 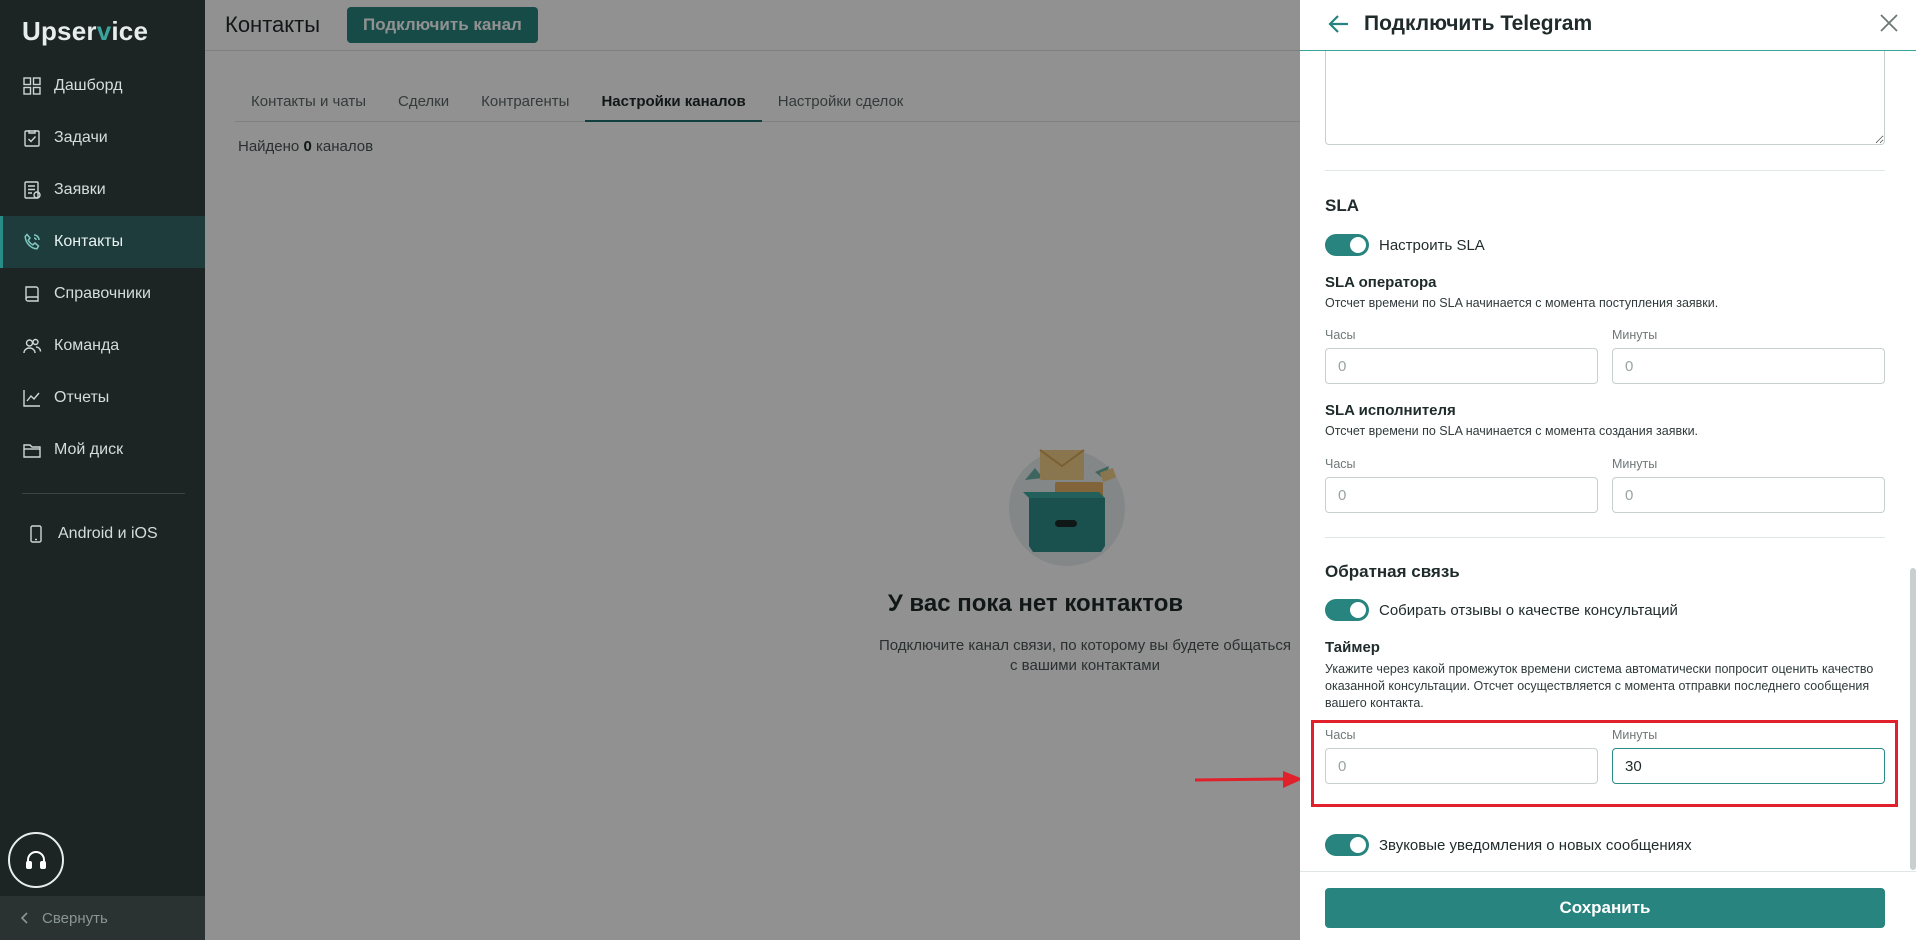 I want to click on sidebar-item-dashboard: Дашборд, so click(x=102, y=86).